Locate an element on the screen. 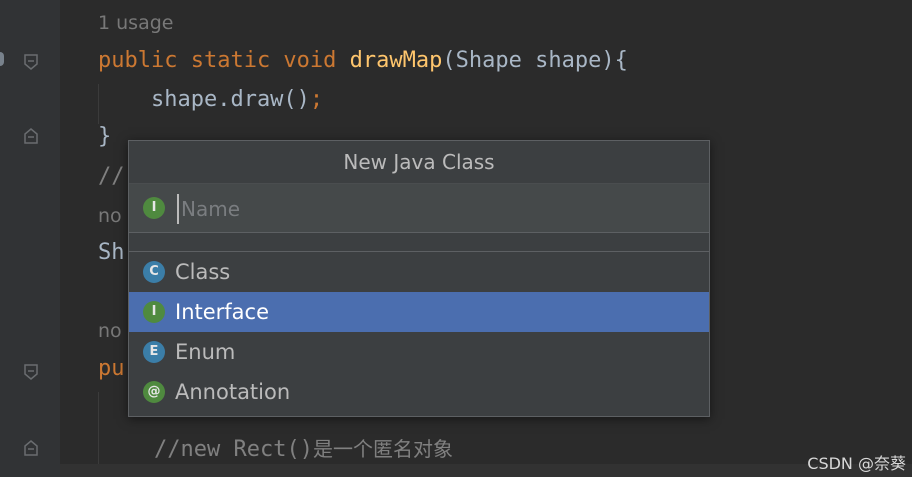  caret-line-highlight is located at coordinates (486, 470).